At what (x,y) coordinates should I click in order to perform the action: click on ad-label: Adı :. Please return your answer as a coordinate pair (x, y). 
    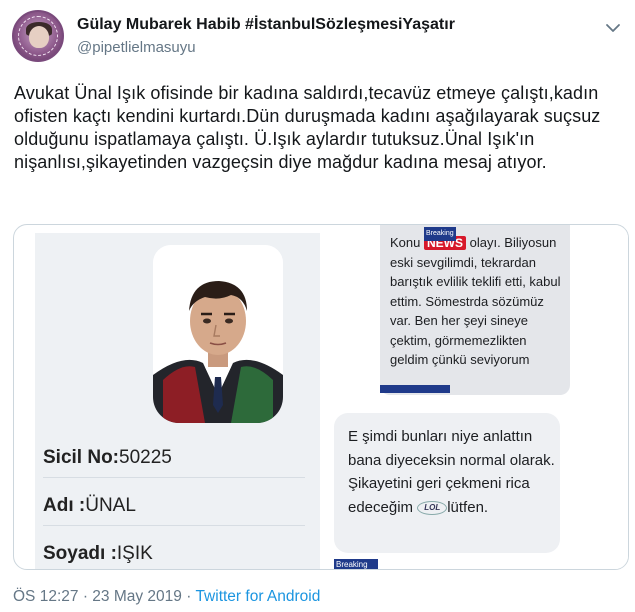
    Looking at the image, I should click on (64, 505).